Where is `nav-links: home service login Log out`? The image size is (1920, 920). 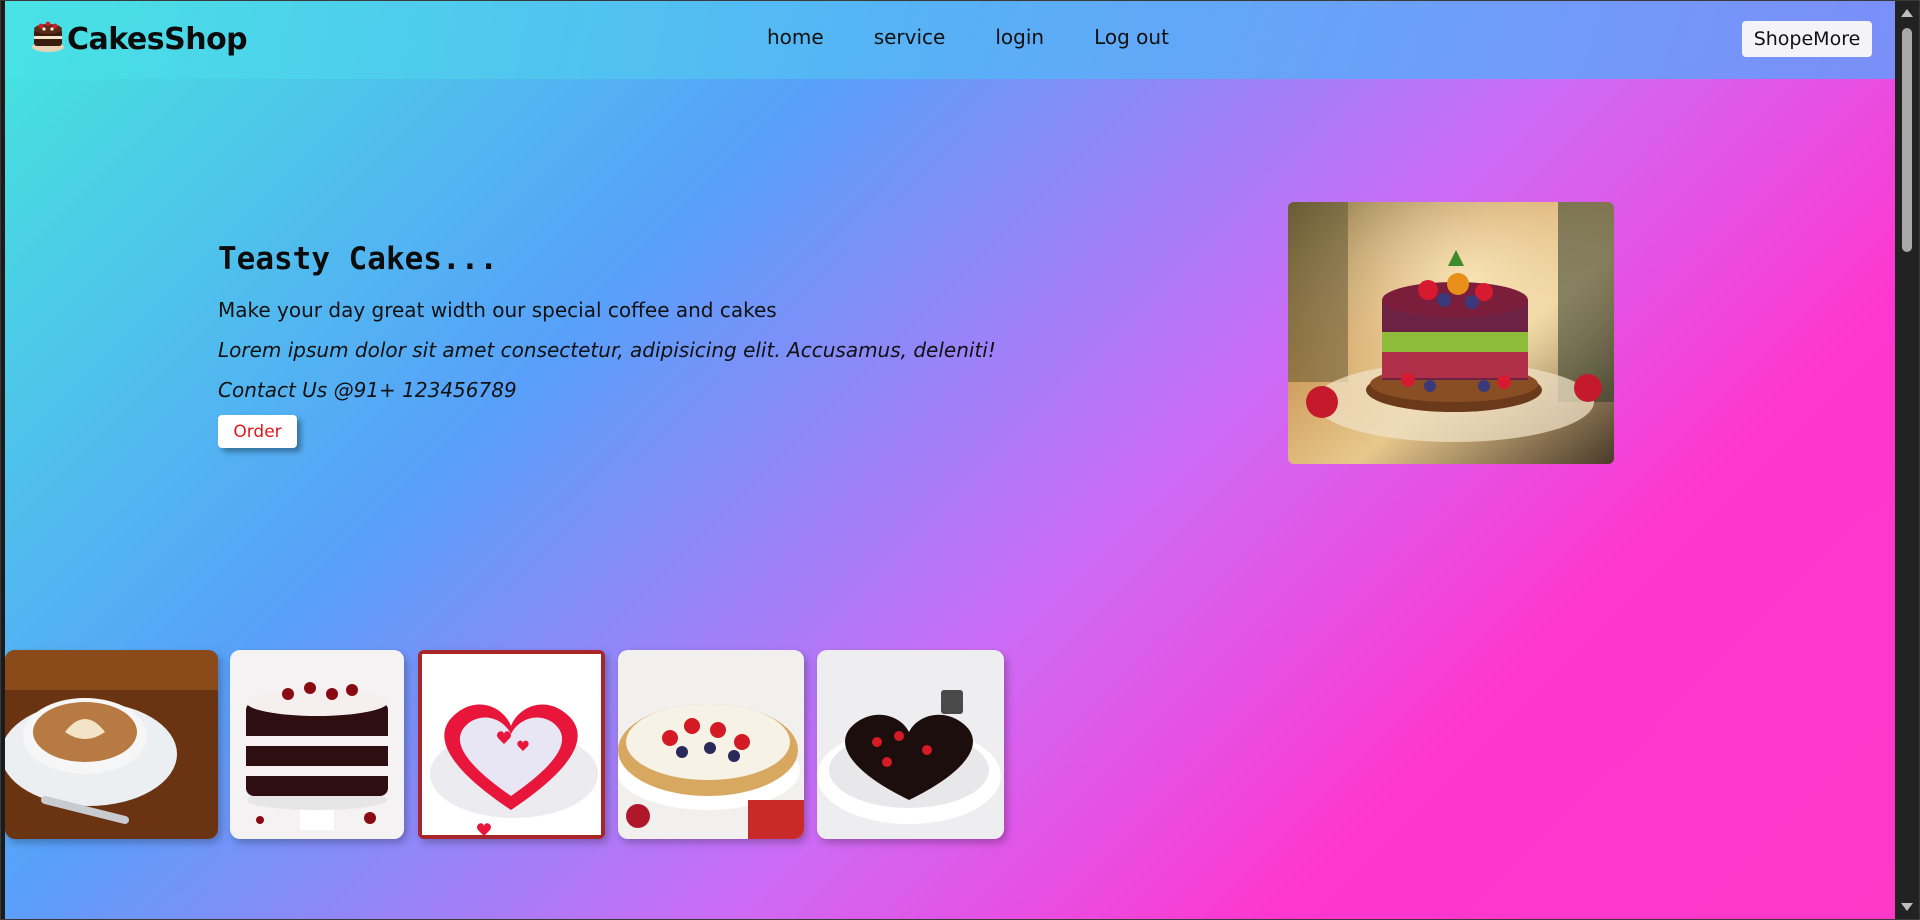
nav-links: home service login Log out is located at coordinates (993, 37).